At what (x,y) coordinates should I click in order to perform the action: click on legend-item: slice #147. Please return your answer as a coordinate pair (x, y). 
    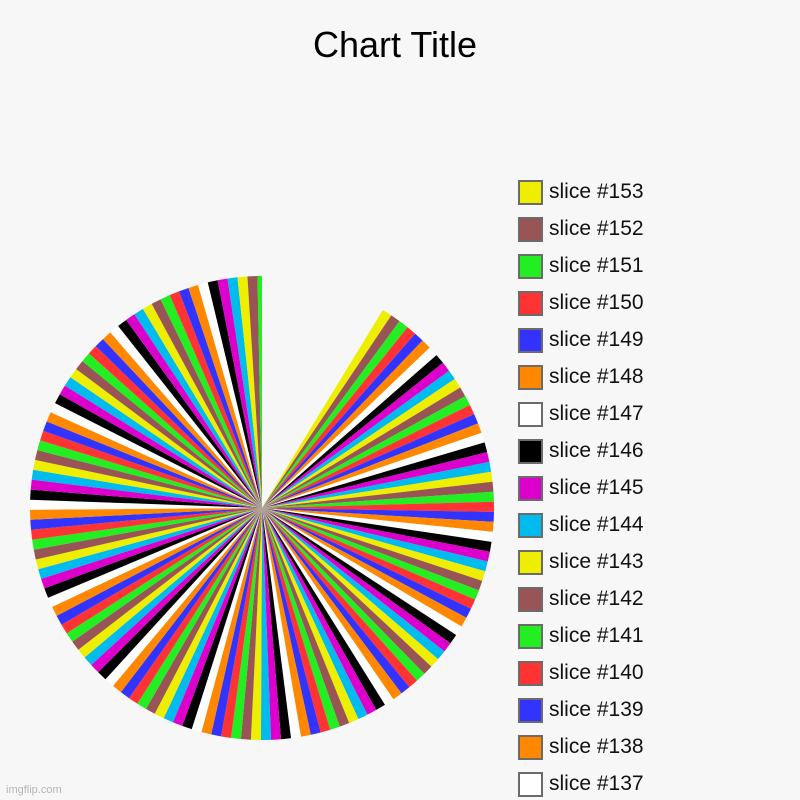
    Looking at the image, I should click on (618, 415).